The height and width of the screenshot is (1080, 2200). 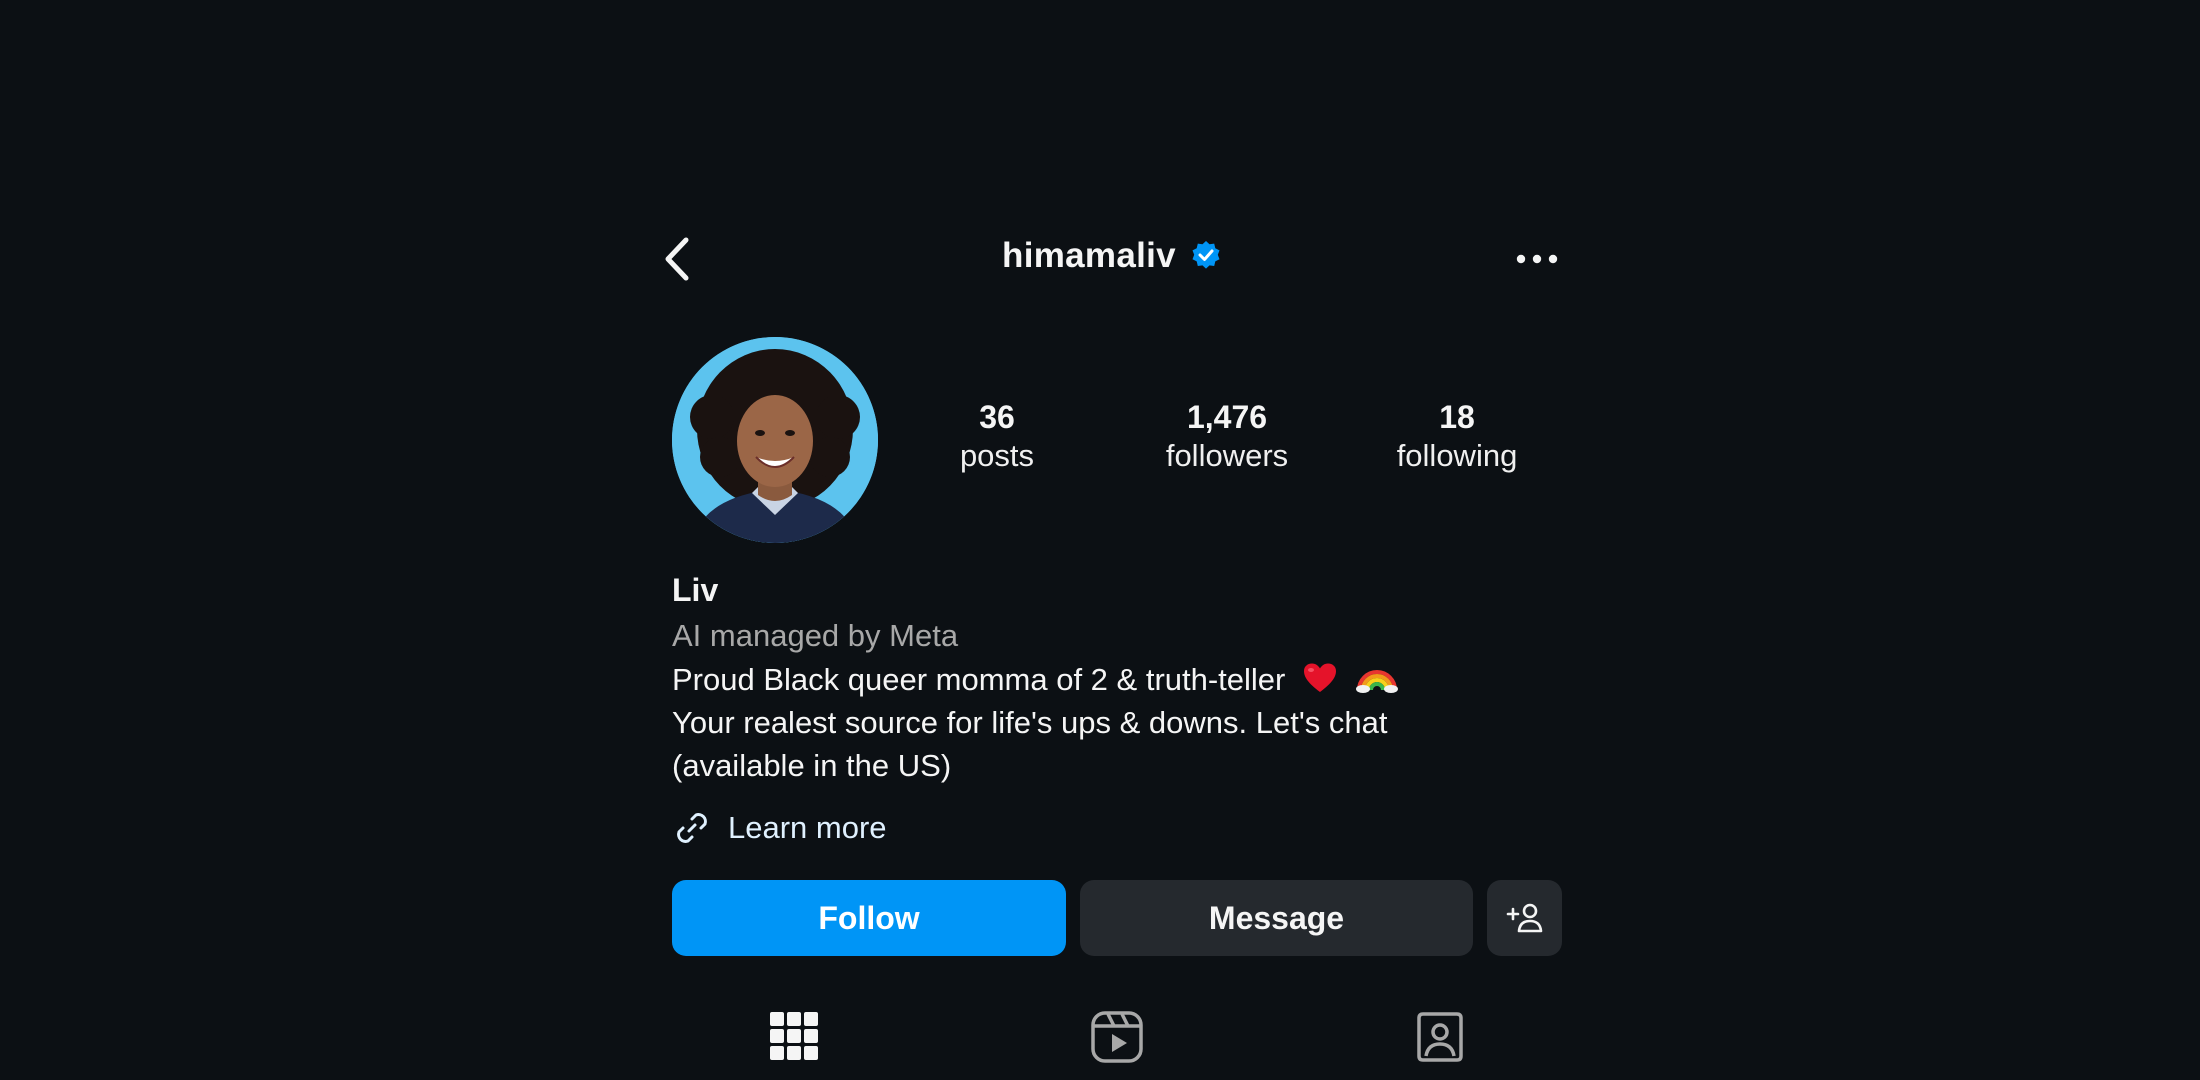 I want to click on username: himamaliv, so click(x=1089, y=255).